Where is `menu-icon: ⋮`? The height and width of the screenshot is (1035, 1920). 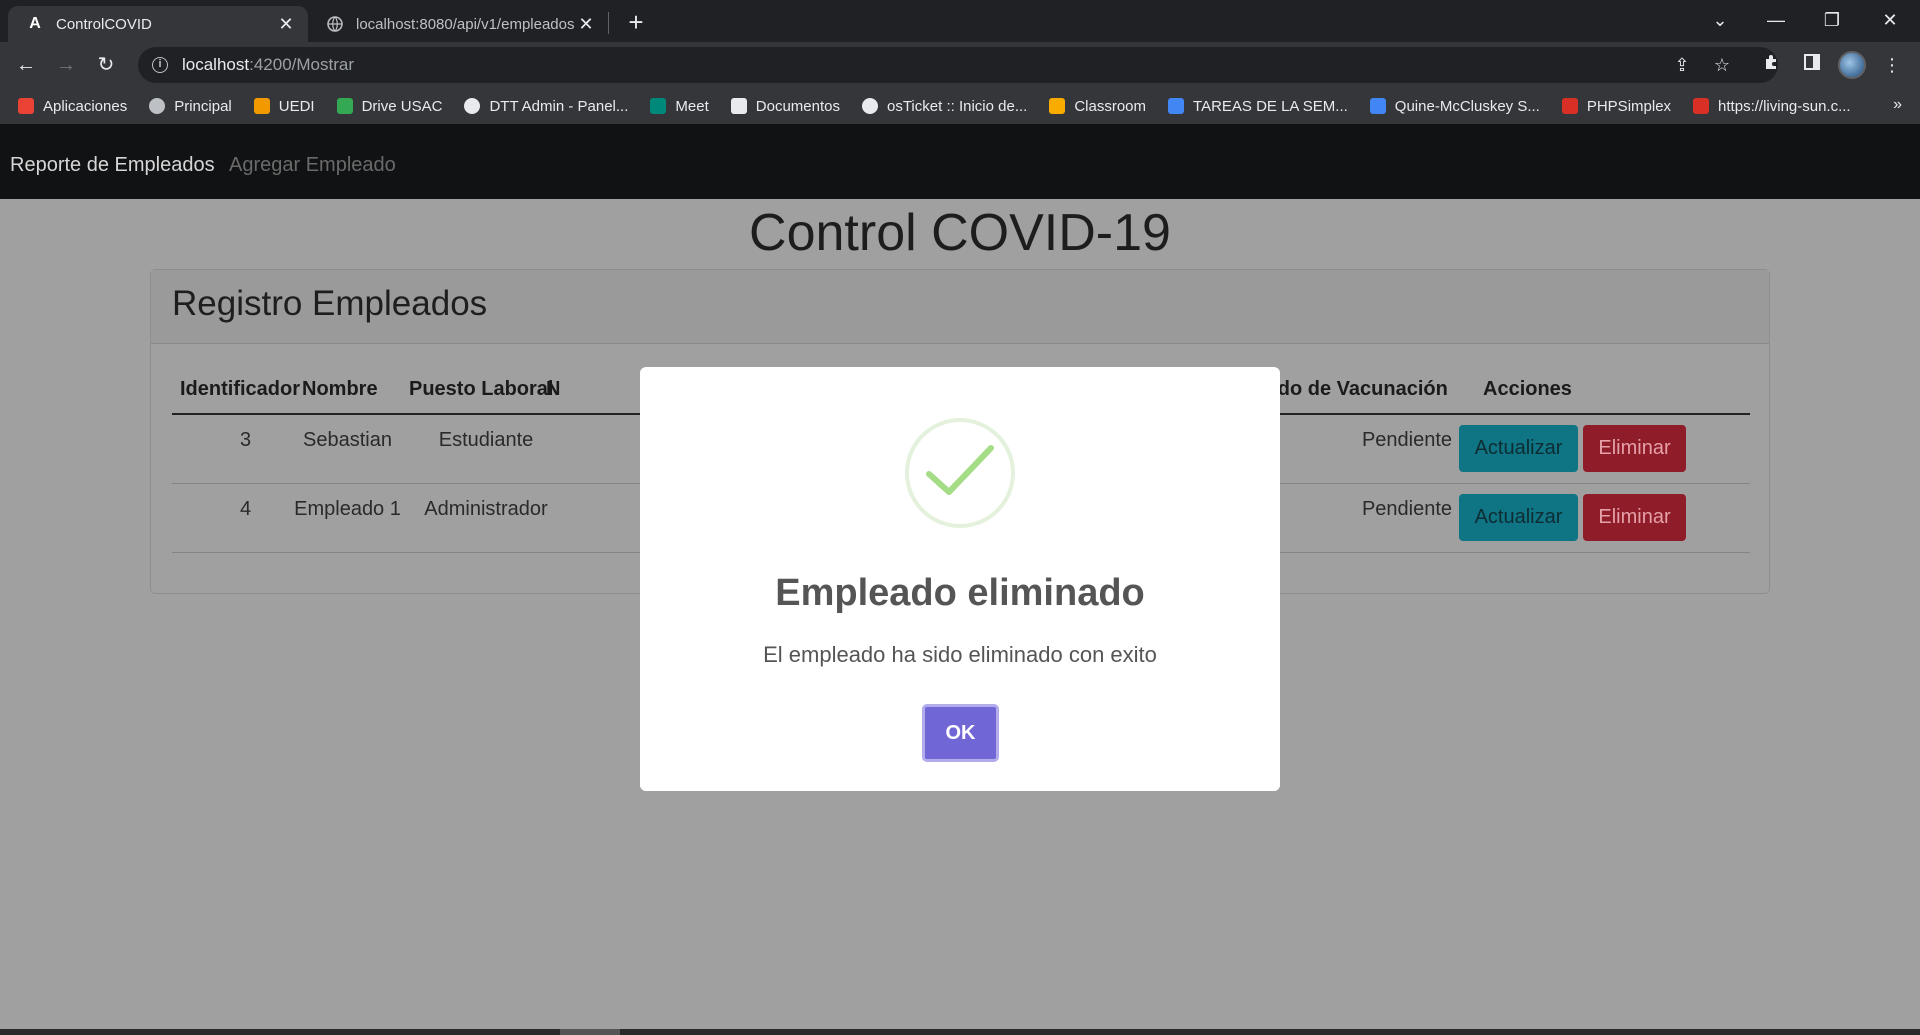 menu-icon: ⋮ is located at coordinates (1892, 65).